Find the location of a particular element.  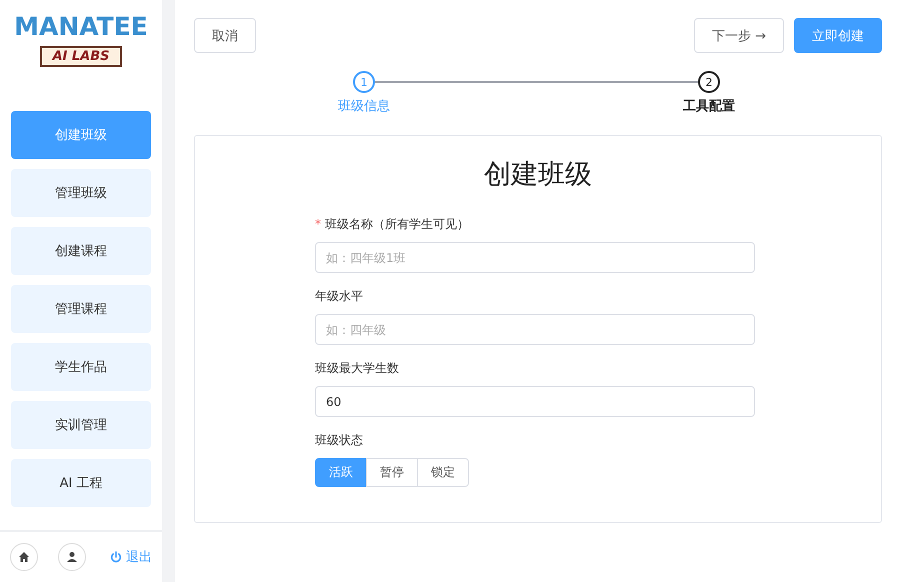

home-icon is located at coordinates (24, 557).